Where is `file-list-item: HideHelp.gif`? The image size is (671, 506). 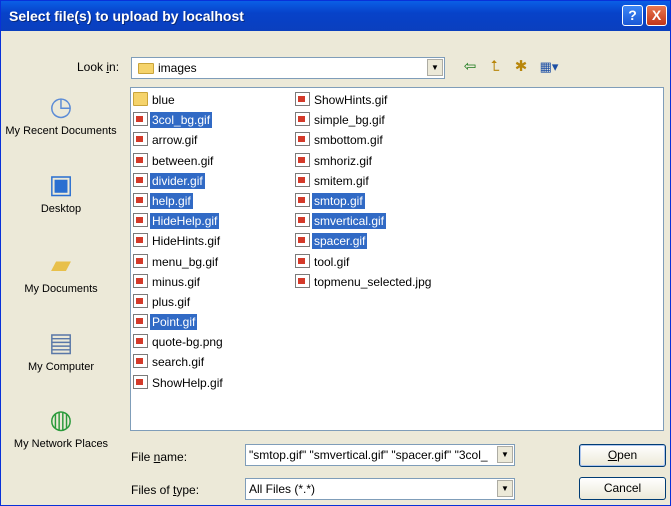
file-list-item: HideHelp.gif is located at coordinates (179, 223).